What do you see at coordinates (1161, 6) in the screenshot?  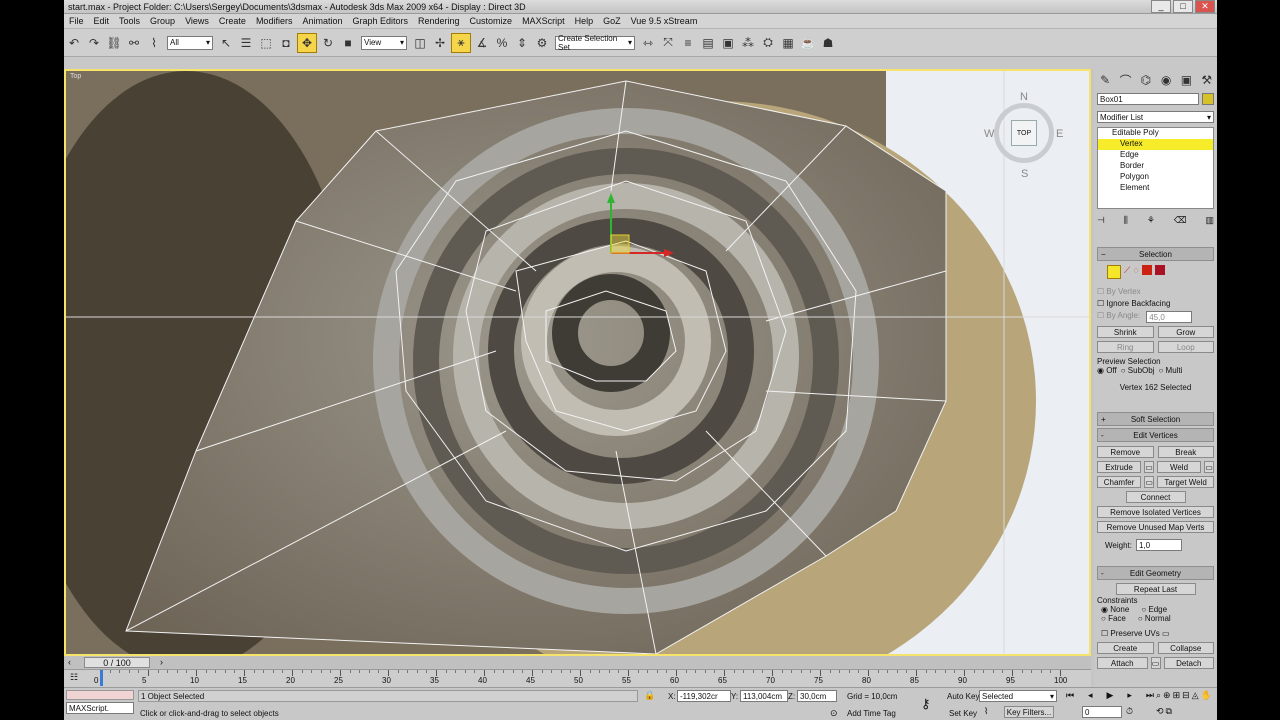 I see `minimize-button: _` at bounding box center [1161, 6].